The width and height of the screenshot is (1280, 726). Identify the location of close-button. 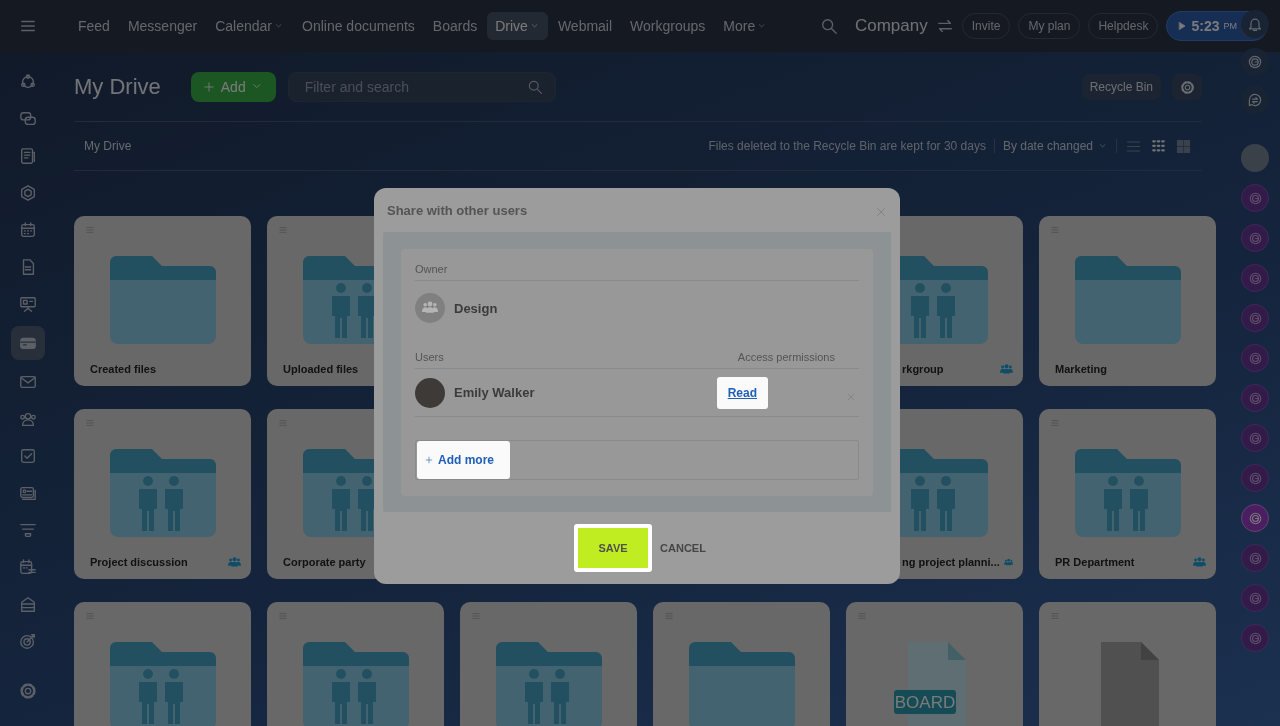
(881, 210).